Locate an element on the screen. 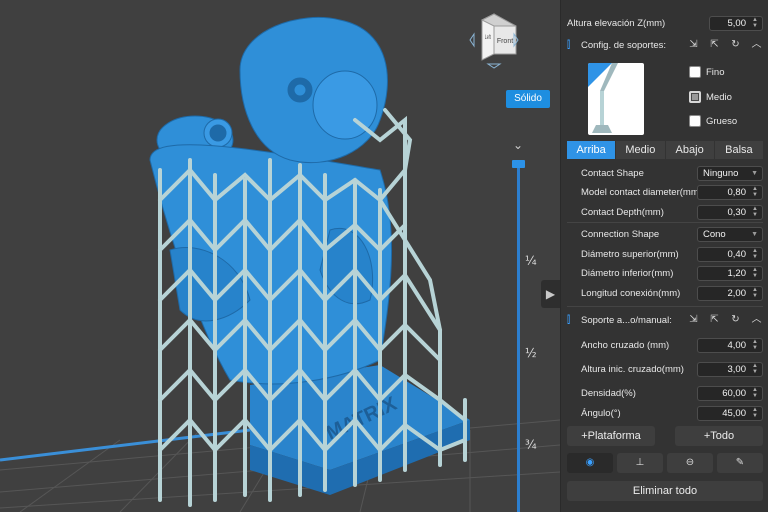 The width and height of the screenshot is (768, 512). field-row: Diámetro inferior(mm) 1,20 ▲ ▼ is located at coordinates (664, 273).